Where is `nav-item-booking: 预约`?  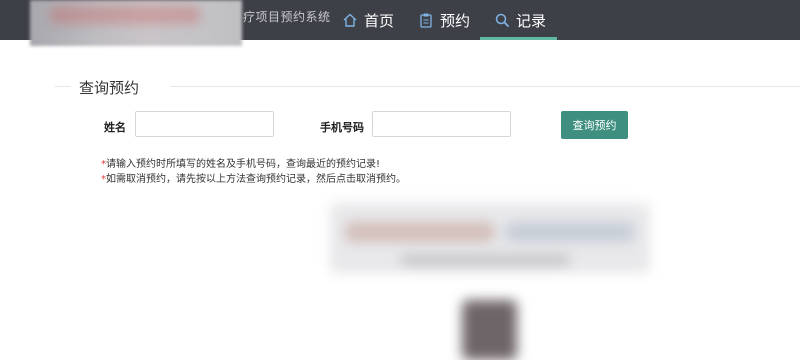
nav-item-booking: 预约 is located at coordinates (444, 20).